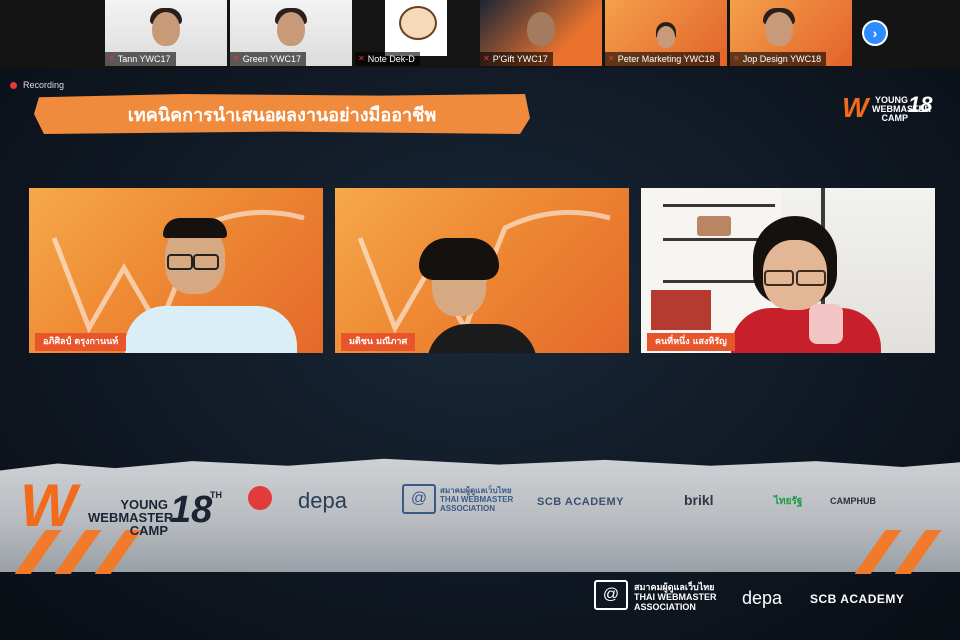 Image resolution: width=960 pixels, height=640 pixels. What do you see at coordinates (81, 342) in the screenshot?
I see `speaker-name-label: อภิศิลป์ ตรุงกานนท์` at bounding box center [81, 342].